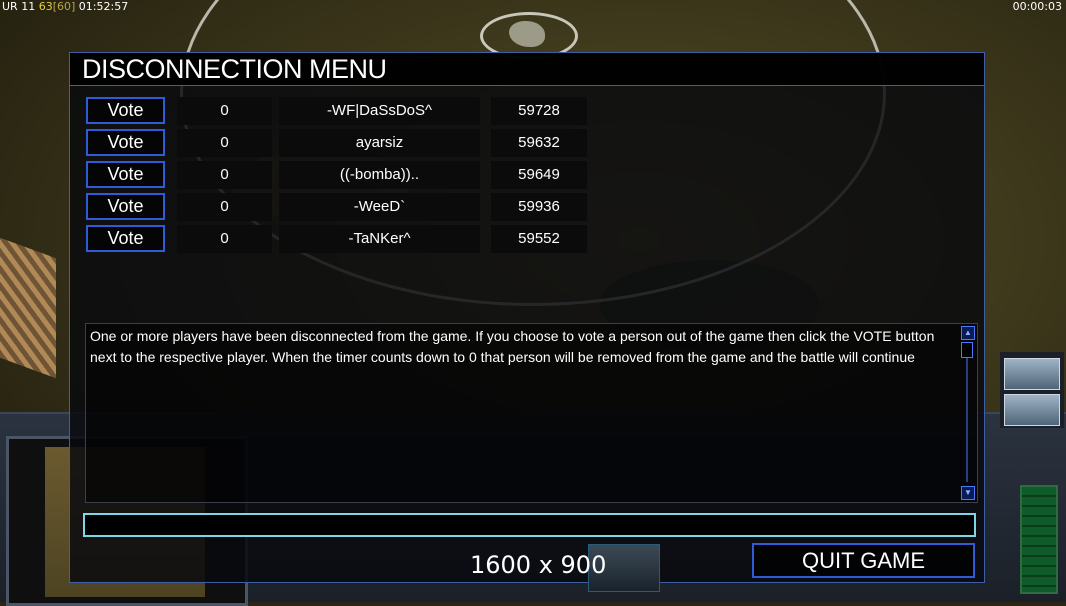 Image resolution: width=1066 pixels, height=606 pixels. I want to click on player-timer: 59936, so click(539, 207).